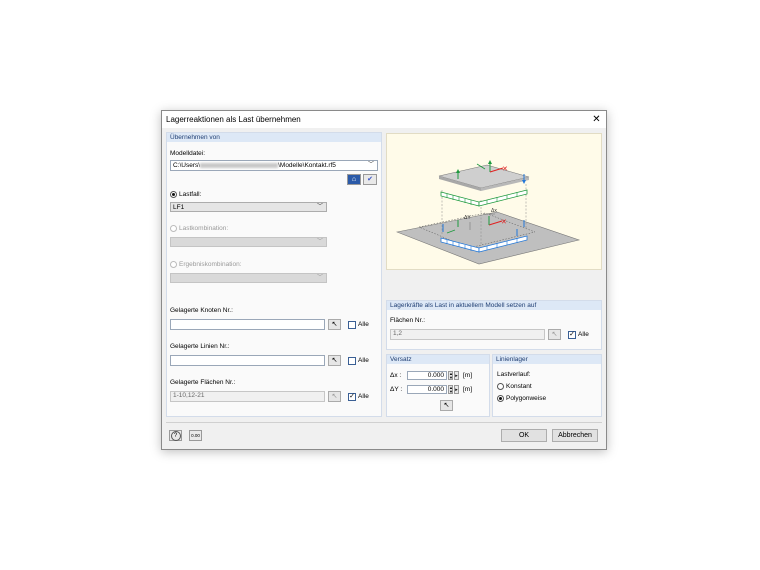 This screenshot has width=760, height=570. What do you see at coordinates (384, 119) in the screenshot?
I see `title-bar: Lagerreaktionen als Last übernehmen ✕` at bounding box center [384, 119].